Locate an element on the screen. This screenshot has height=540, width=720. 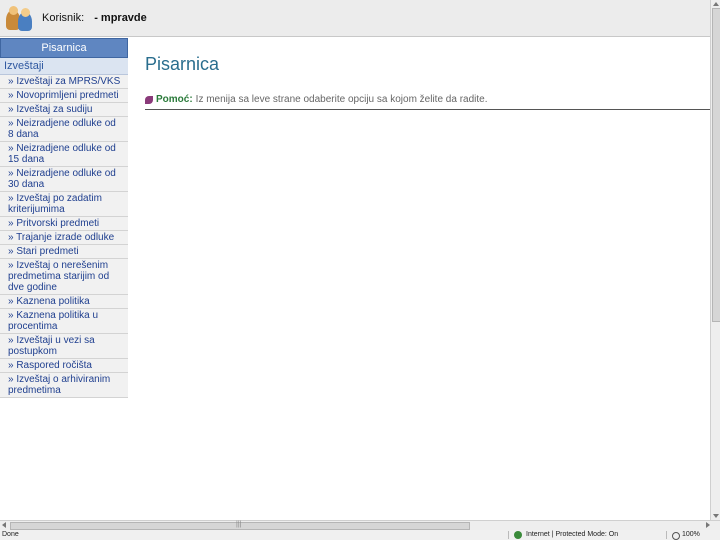
user-label: Korisnik: is located at coordinates (63, 18).